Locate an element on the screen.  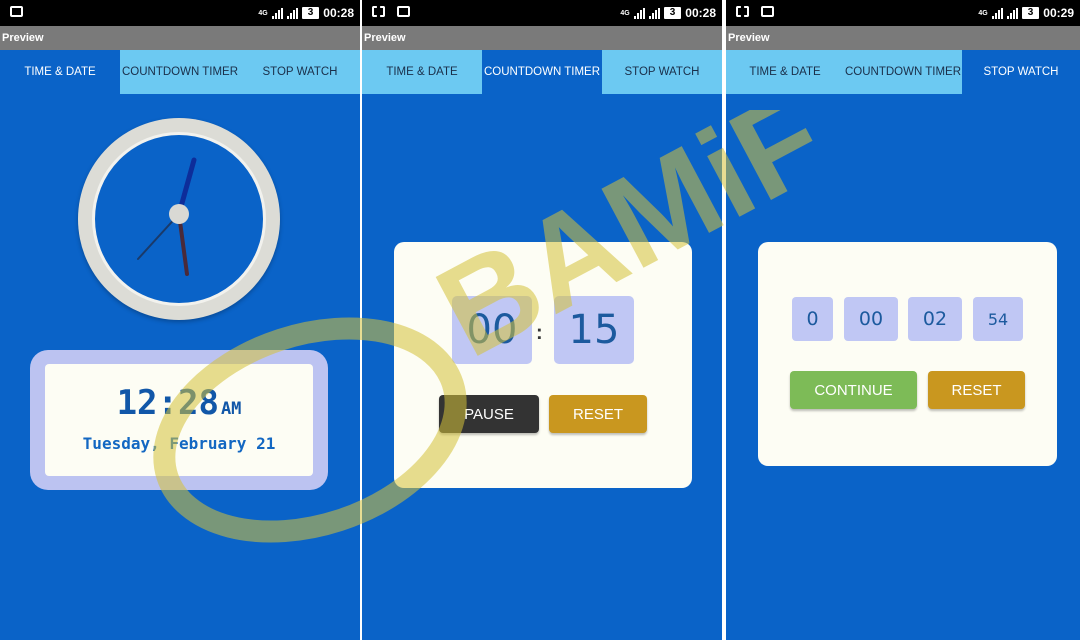
stopwatch-minutes: 00 is located at coordinates (871, 319).